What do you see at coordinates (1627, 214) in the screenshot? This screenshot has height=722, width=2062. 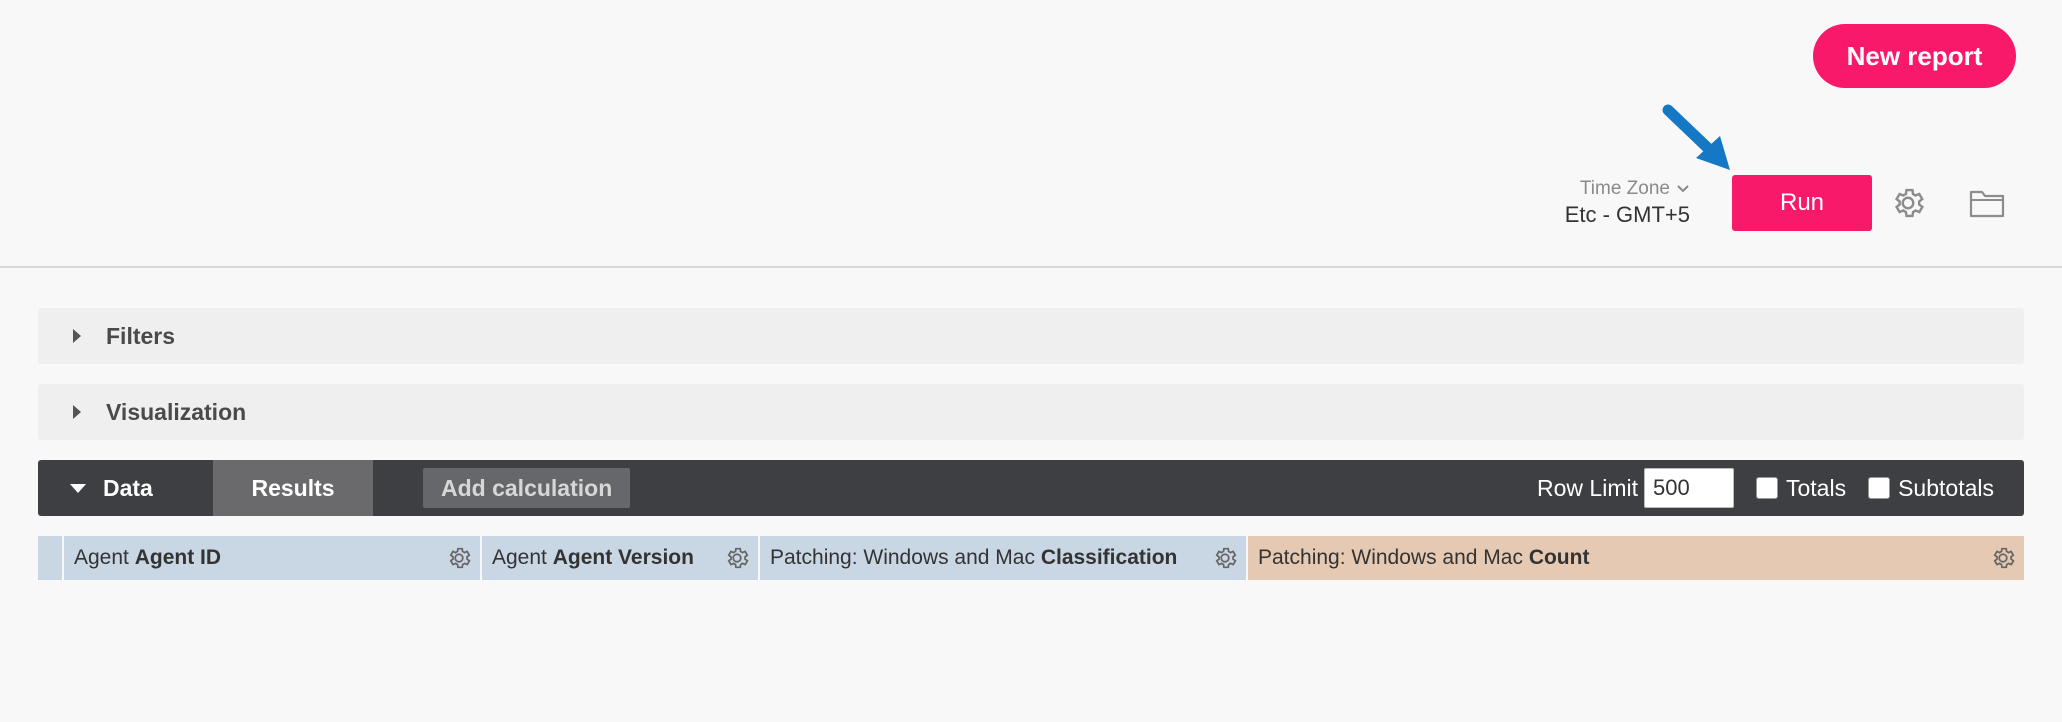 I see `time-zone-value: Etc - GMT+5` at bounding box center [1627, 214].